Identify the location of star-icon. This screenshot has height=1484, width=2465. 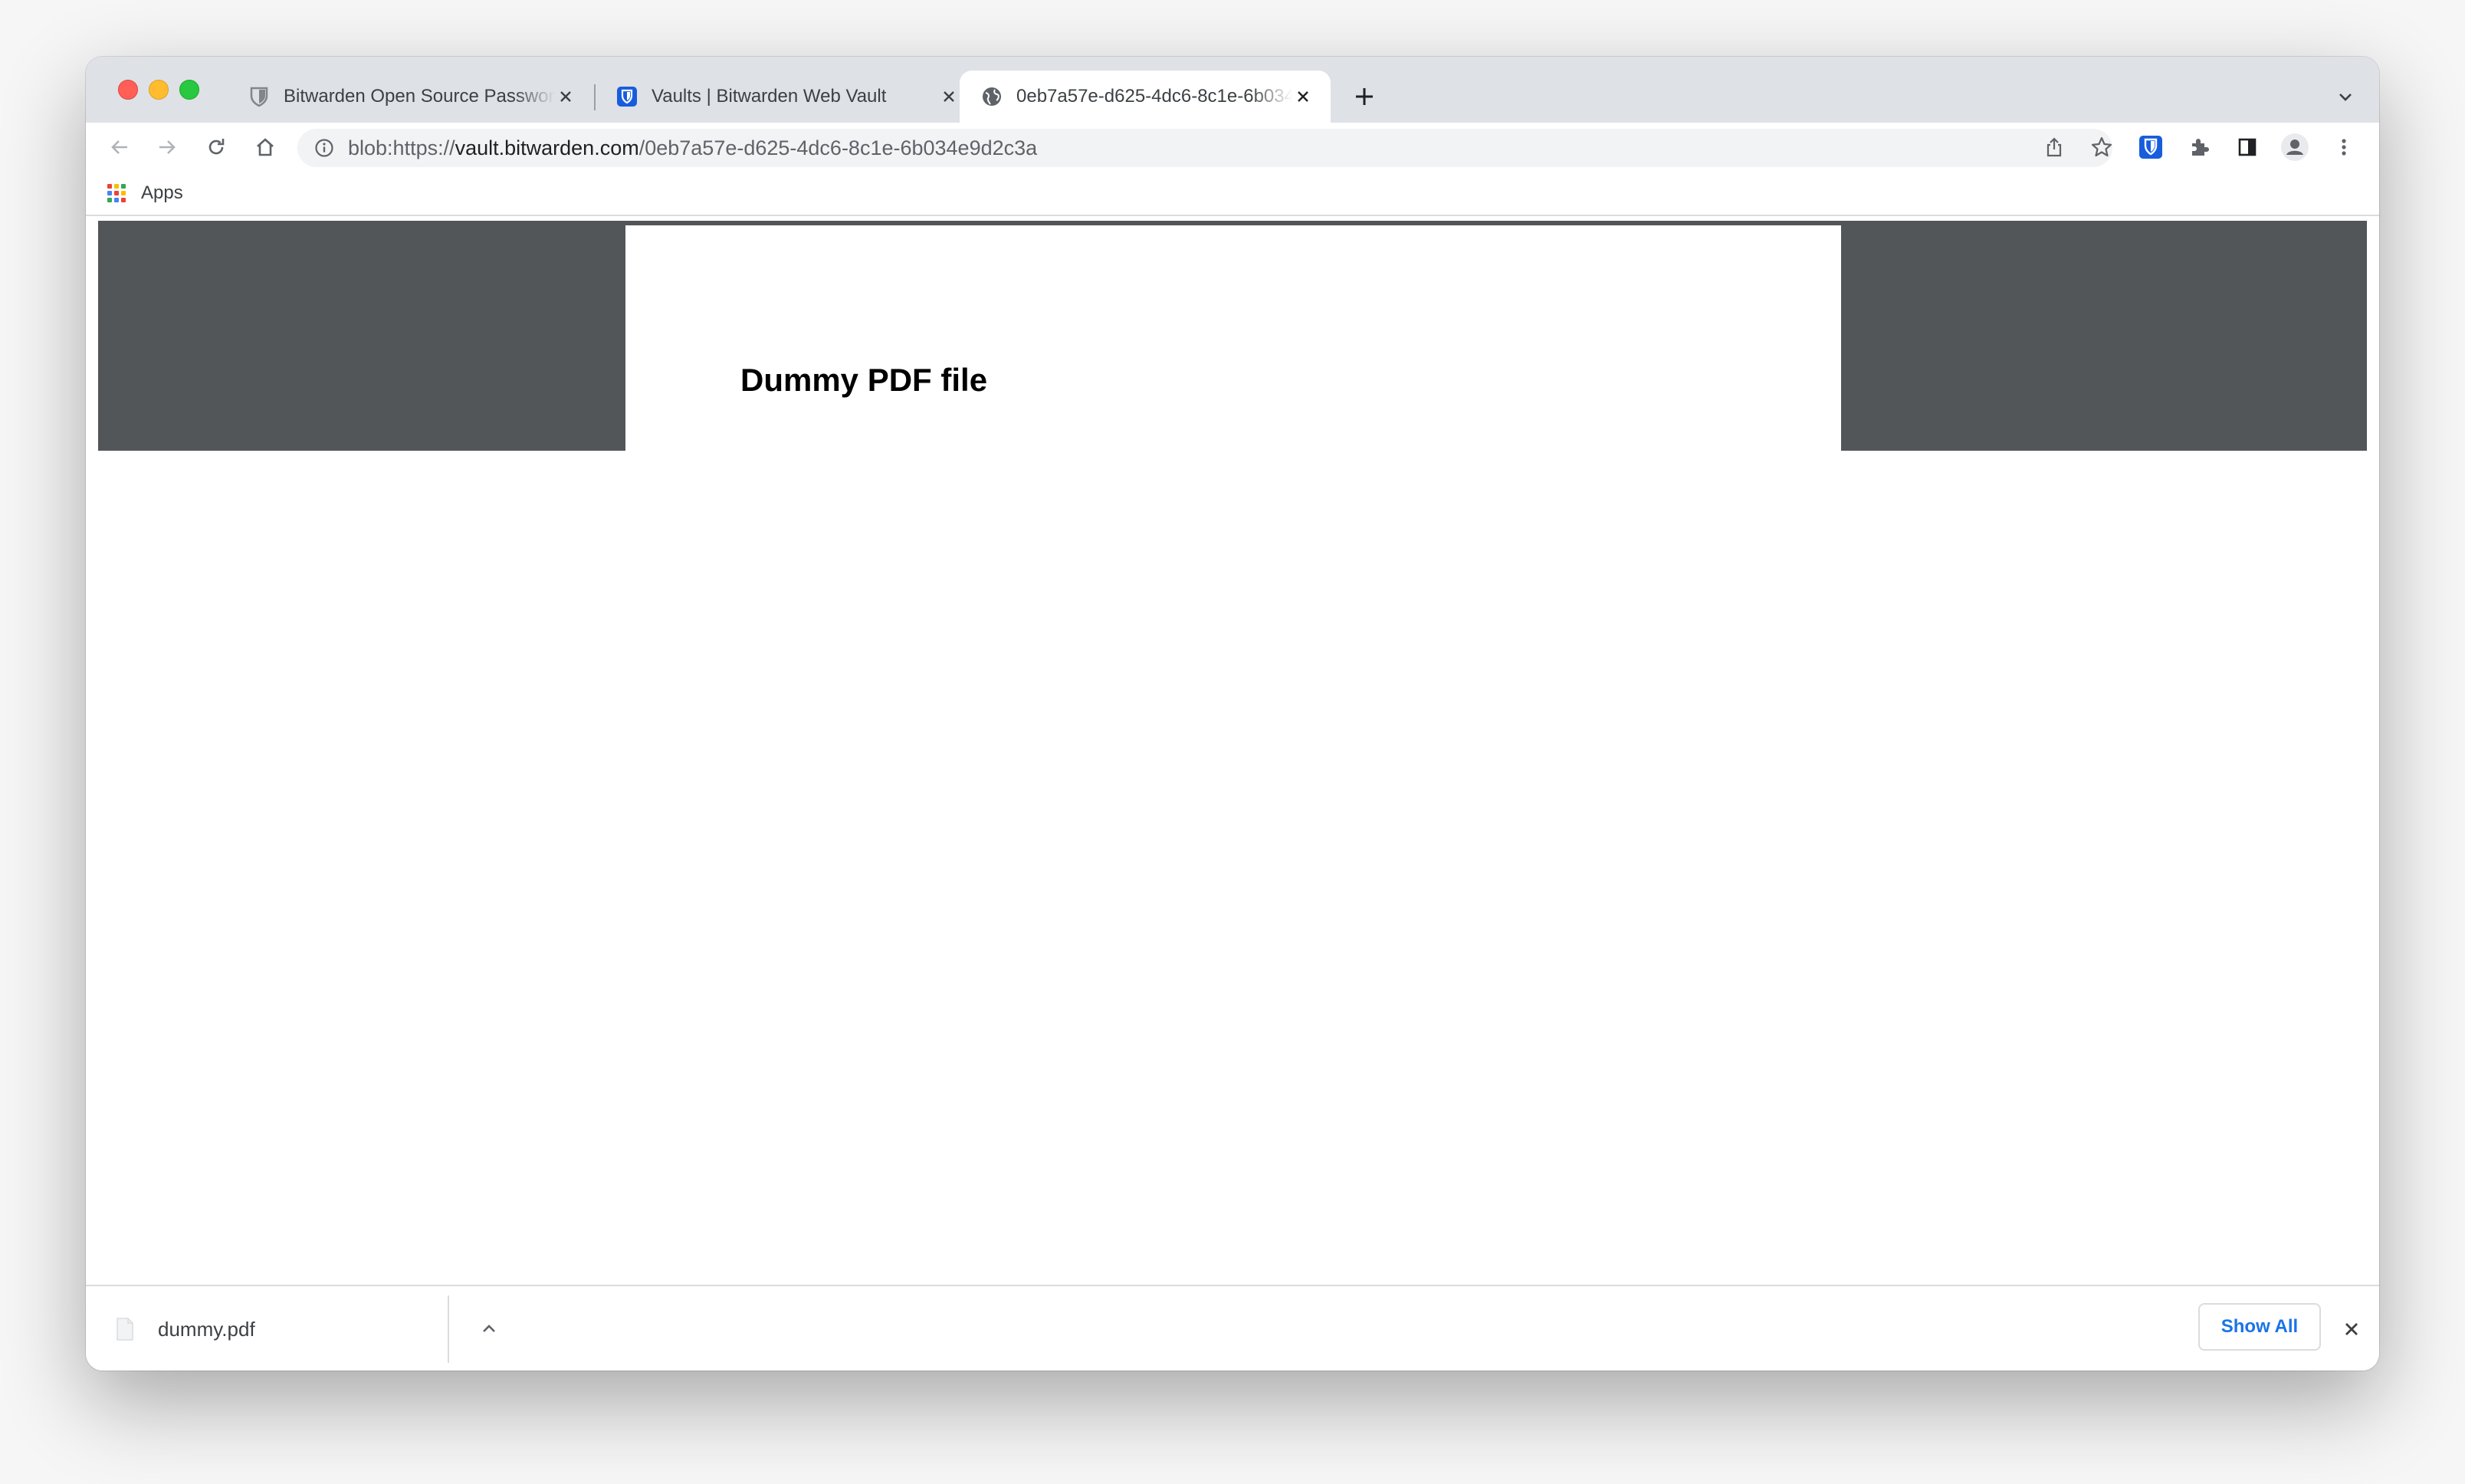
(2101, 146).